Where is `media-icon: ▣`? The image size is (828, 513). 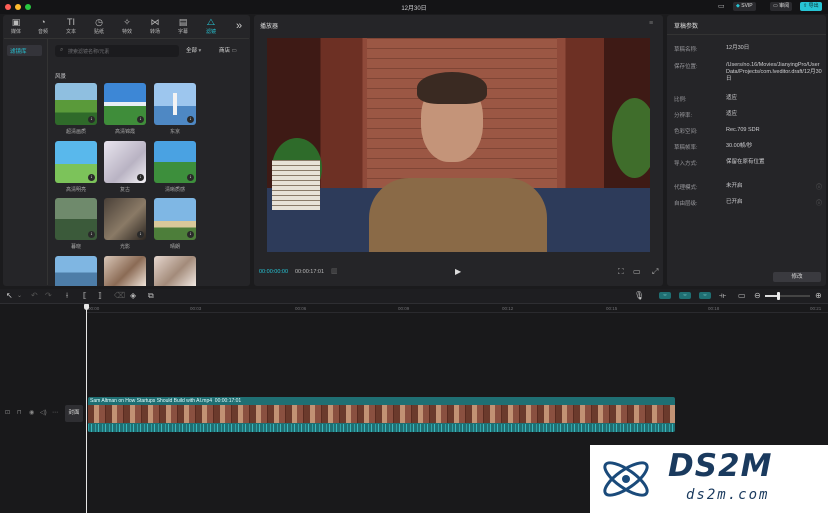 media-icon: ▣ is located at coordinates (16, 22).